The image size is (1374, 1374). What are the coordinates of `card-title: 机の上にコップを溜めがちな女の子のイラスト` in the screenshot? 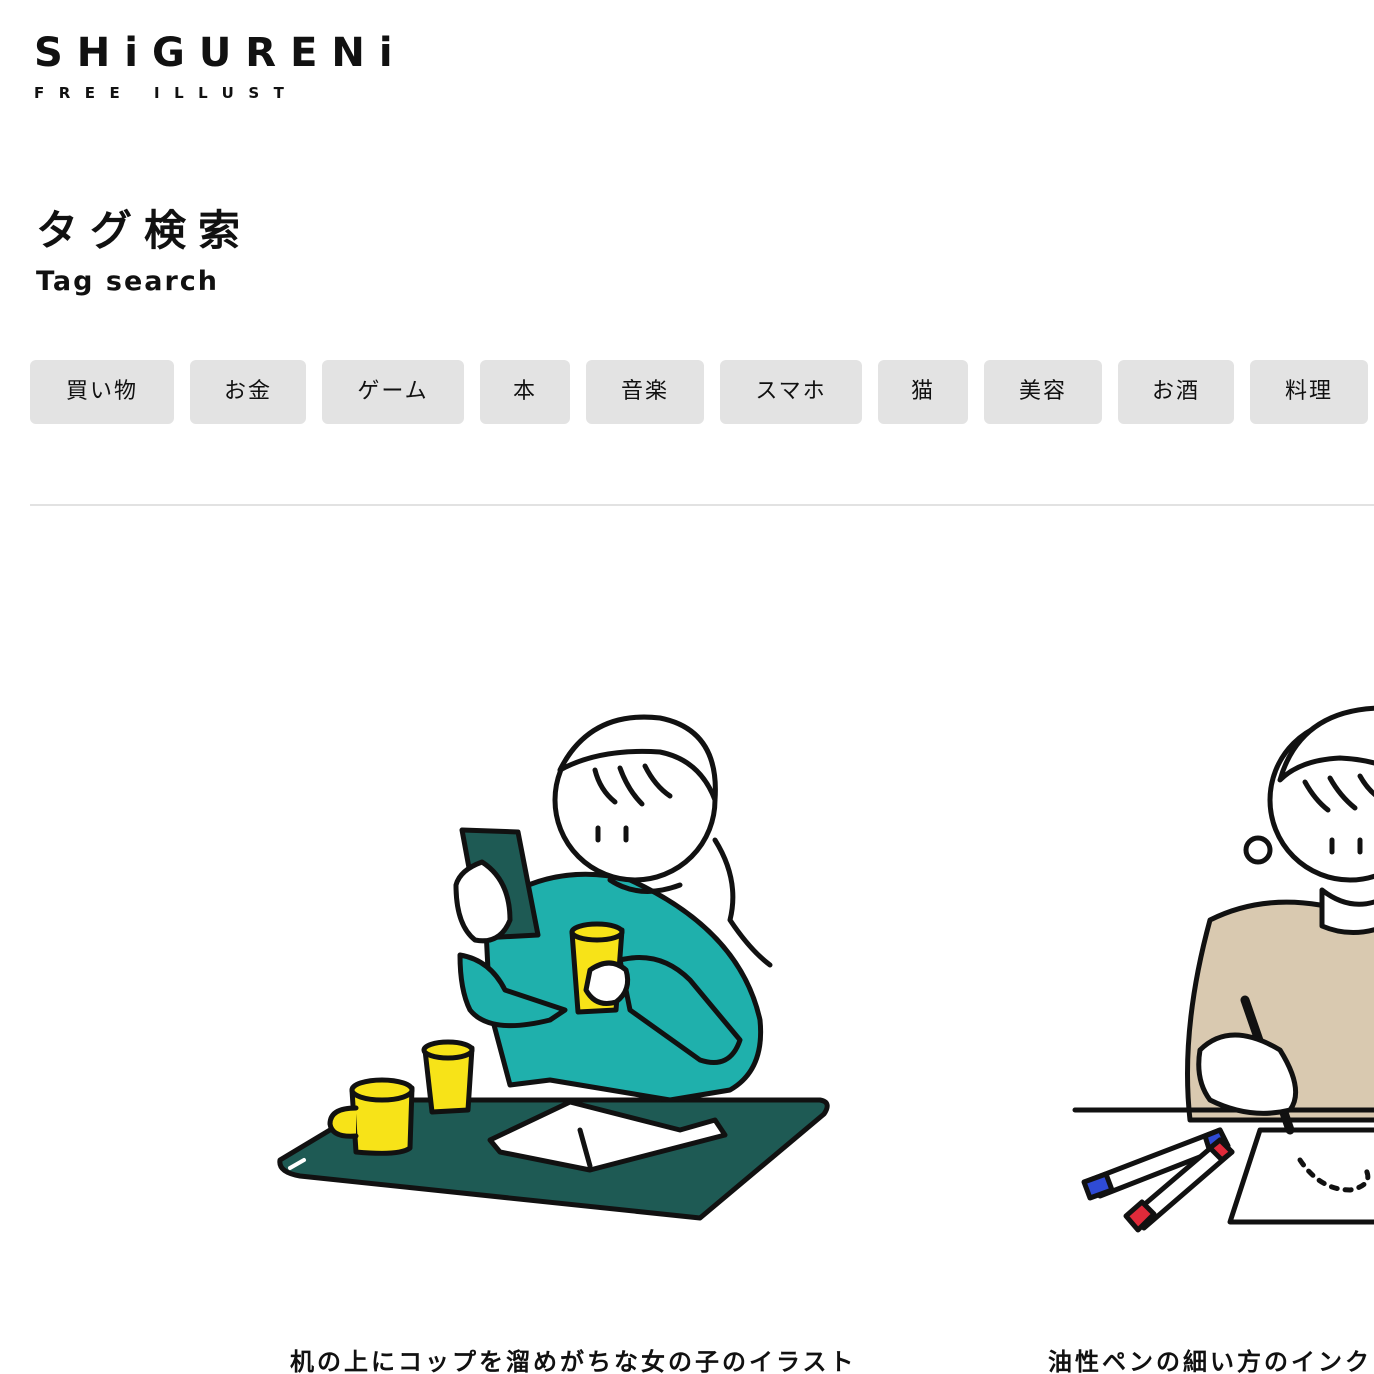 It's located at (573, 1360).